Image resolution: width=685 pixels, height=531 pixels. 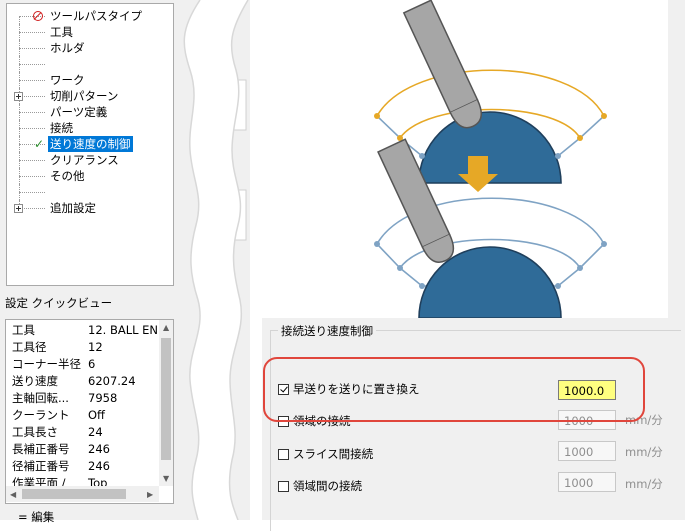 What do you see at coordinates (67, 80) in the screenshot?
I see `tree-item-label: ワーク` at bounding box center [67, 80].